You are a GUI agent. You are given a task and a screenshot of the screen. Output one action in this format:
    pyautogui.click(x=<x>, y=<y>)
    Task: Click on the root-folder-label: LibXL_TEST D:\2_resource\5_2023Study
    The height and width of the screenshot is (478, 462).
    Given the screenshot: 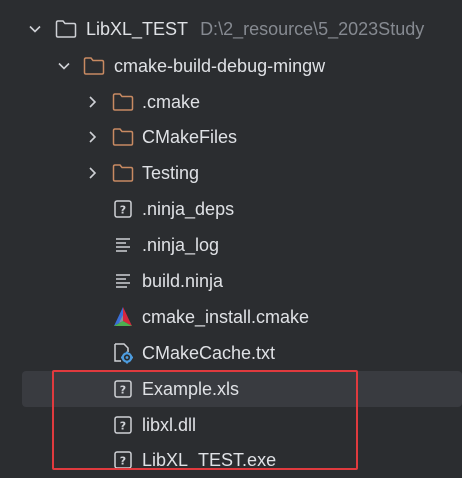 What is the action you would take?
    pyautogui.click(x=255, y=29)
    